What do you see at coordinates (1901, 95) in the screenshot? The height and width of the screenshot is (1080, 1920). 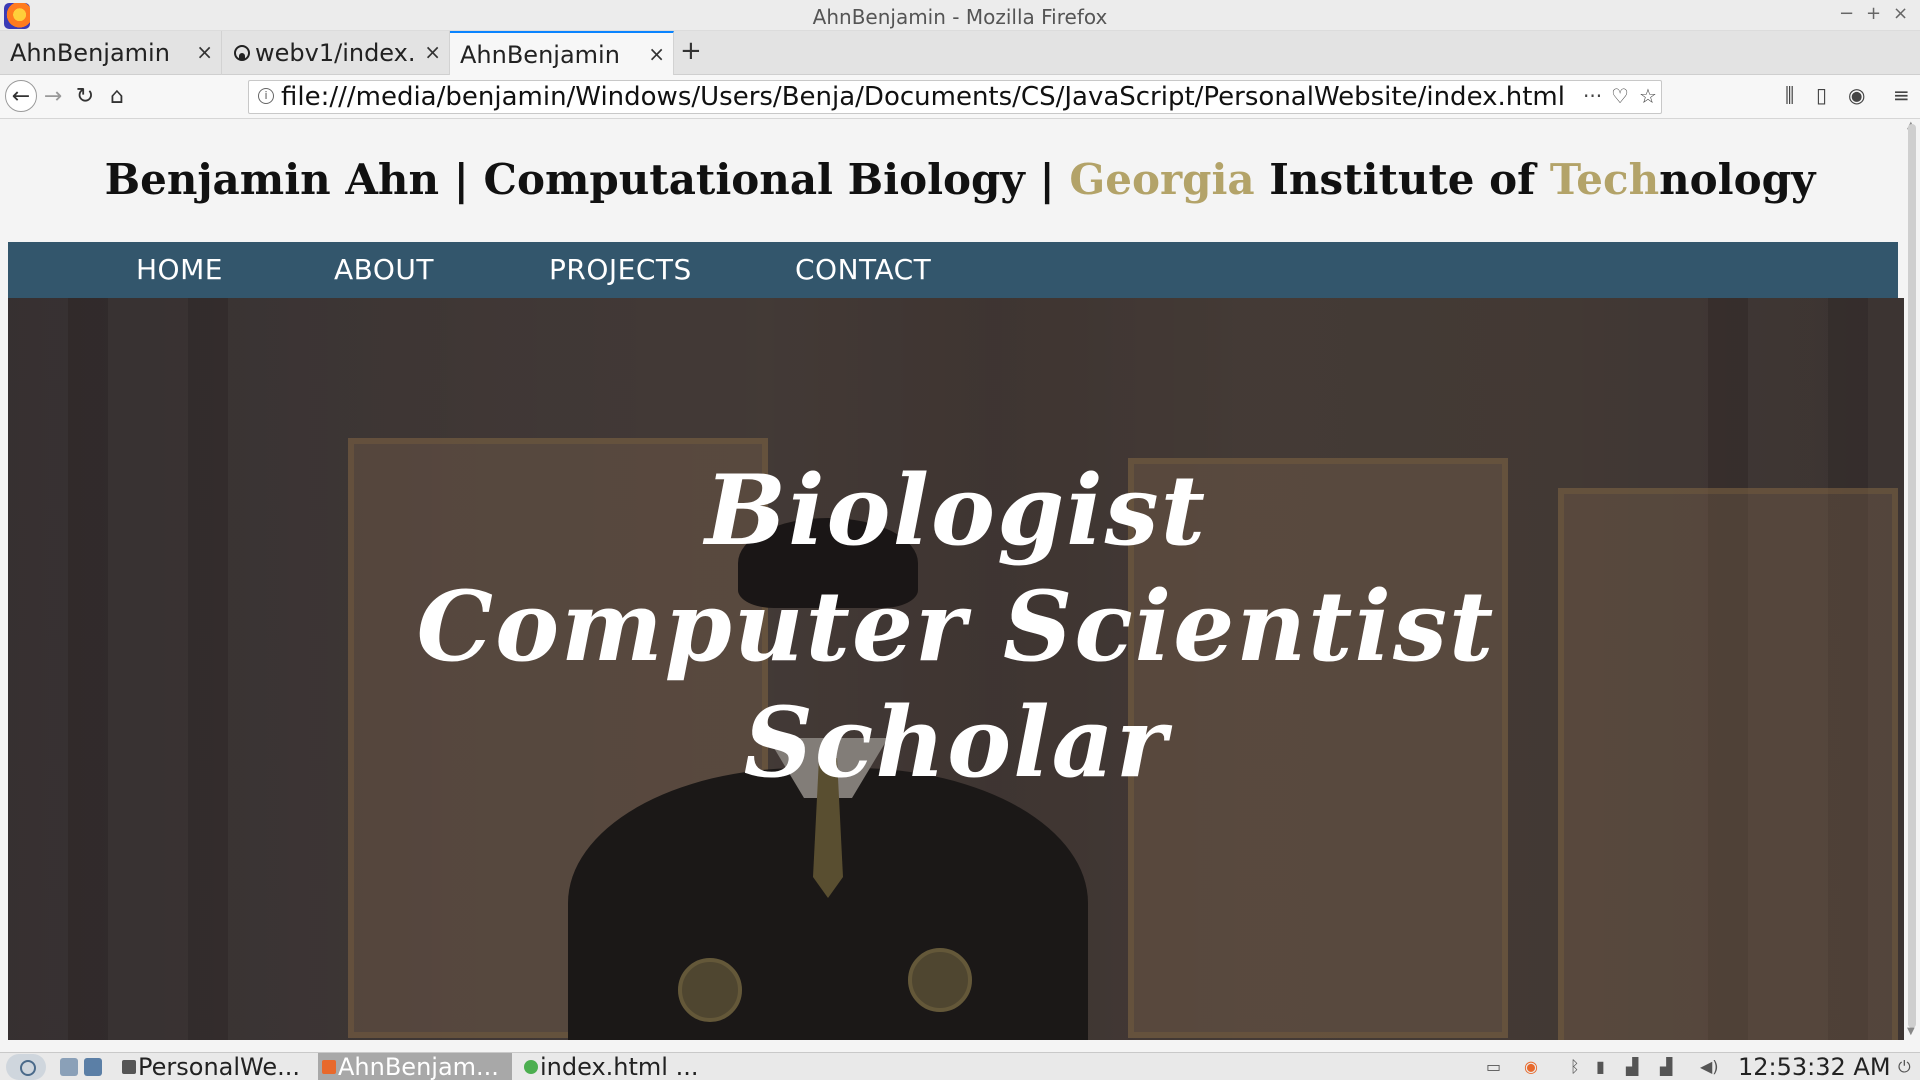 I see `menu-icon: ≡` at bounding box center [1901, 95].